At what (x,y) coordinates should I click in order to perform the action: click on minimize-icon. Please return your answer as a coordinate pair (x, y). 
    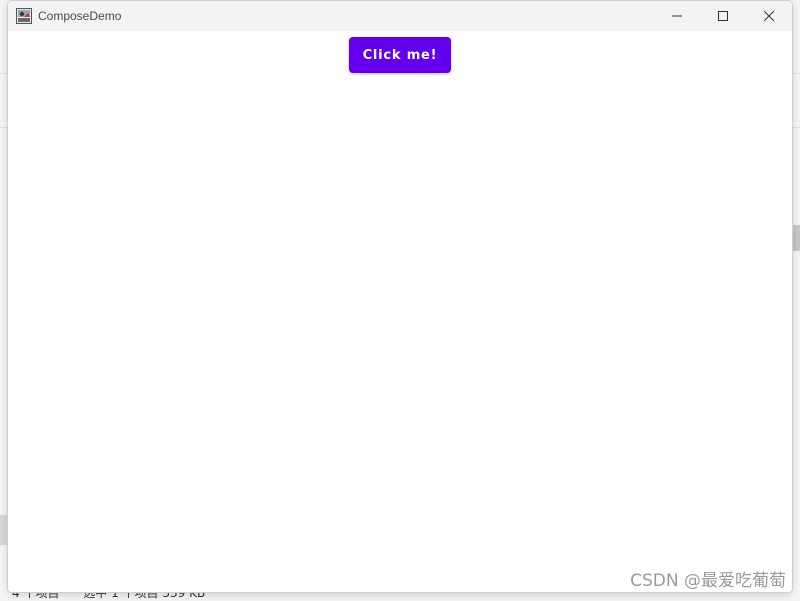
    Looking at the image, I should click on (677, 16).